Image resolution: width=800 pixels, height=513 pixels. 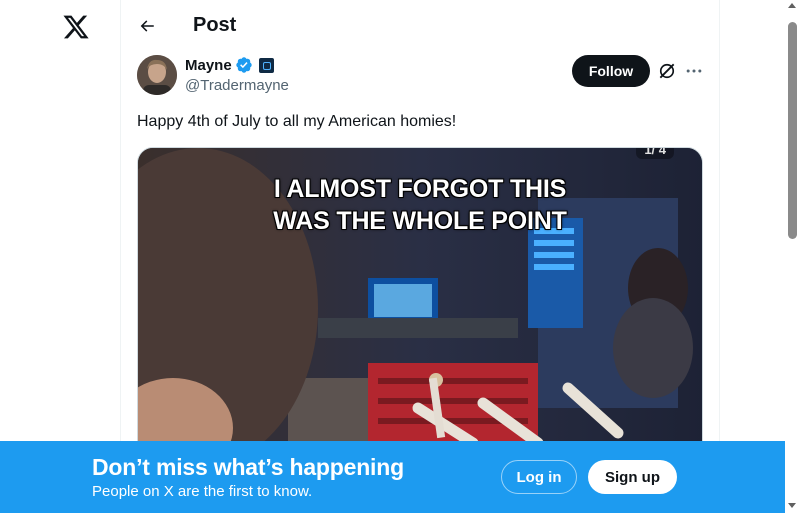 What do you see at coordinates (694, 71) in the screenshot?
I see `more-dots-icon` at bounding box center [694, 71].